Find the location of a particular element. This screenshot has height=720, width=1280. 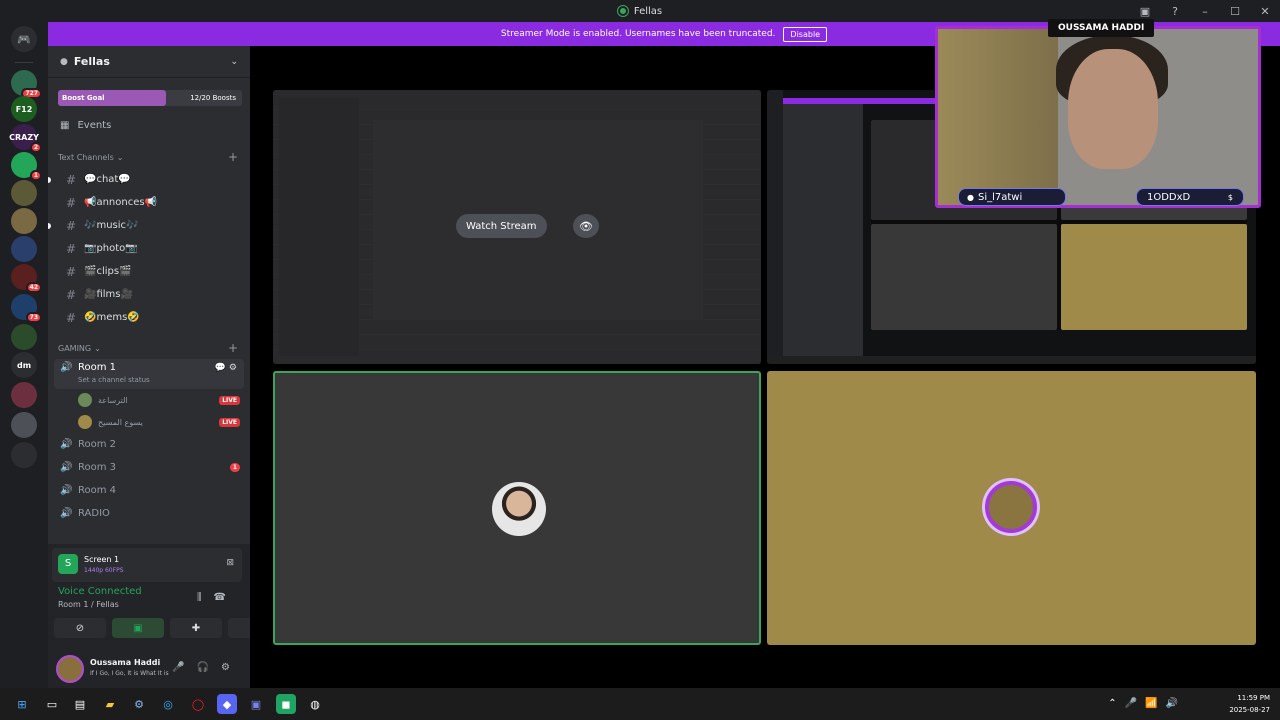

guild-name: Fellas is located at coordinates (91, 61).